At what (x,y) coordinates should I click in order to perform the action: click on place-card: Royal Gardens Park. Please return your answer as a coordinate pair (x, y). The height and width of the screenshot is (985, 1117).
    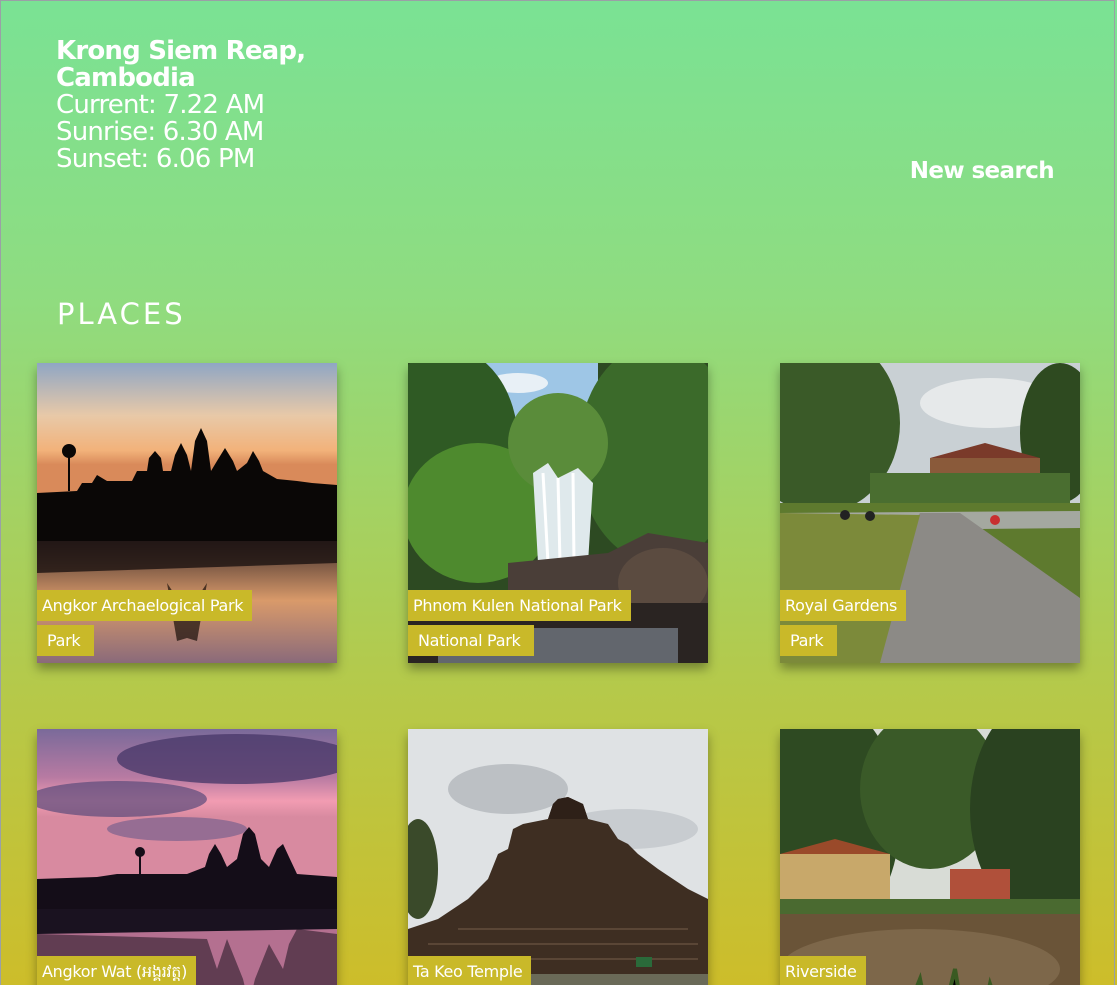
    Looking at the image, I should click on (930, 513).